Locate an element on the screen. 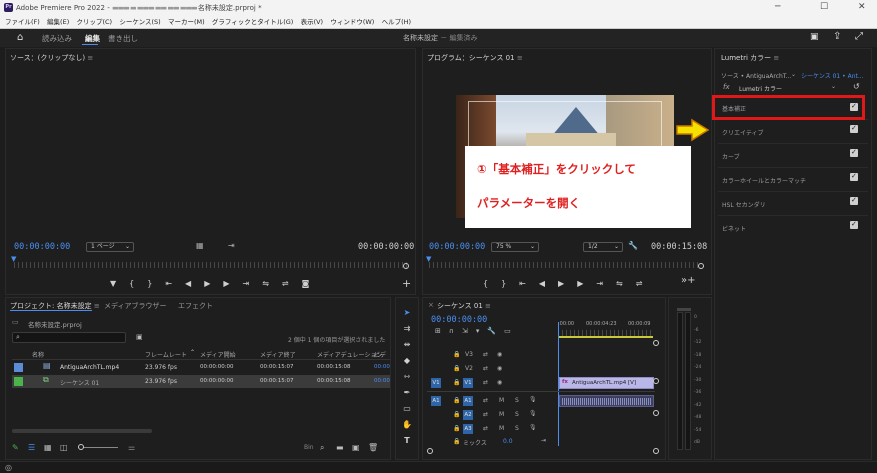 This screenshot has width=877, height=473. track-label: A2 is located at coordinates (468, 415).